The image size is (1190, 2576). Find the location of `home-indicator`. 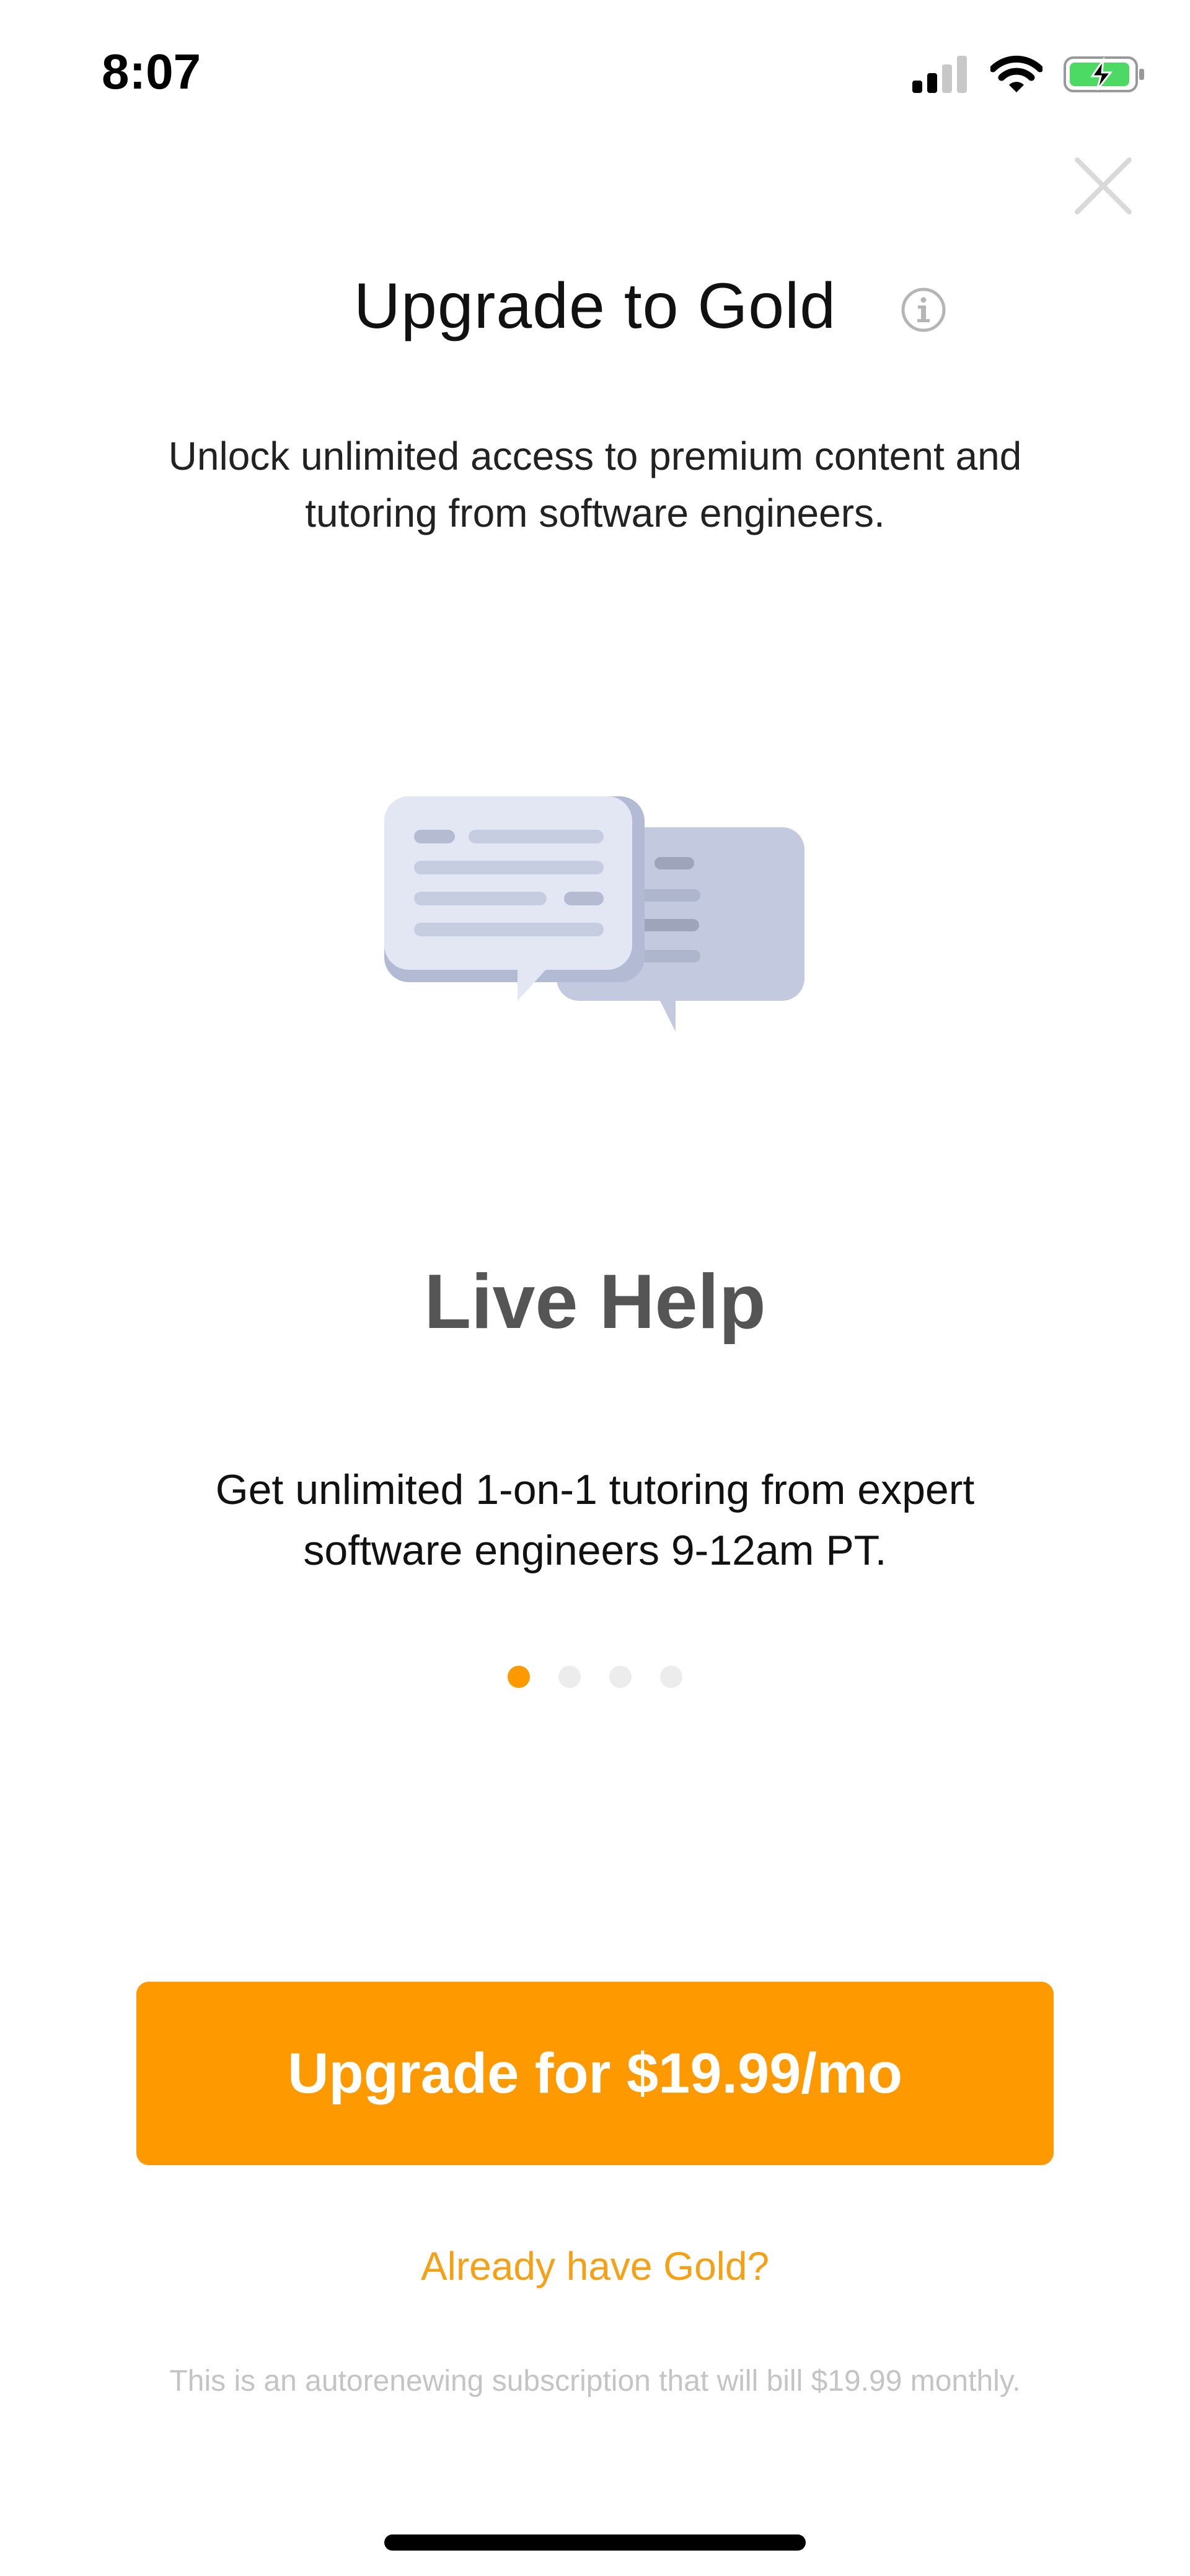

home-indicator is located at coordinates (595, 2542).